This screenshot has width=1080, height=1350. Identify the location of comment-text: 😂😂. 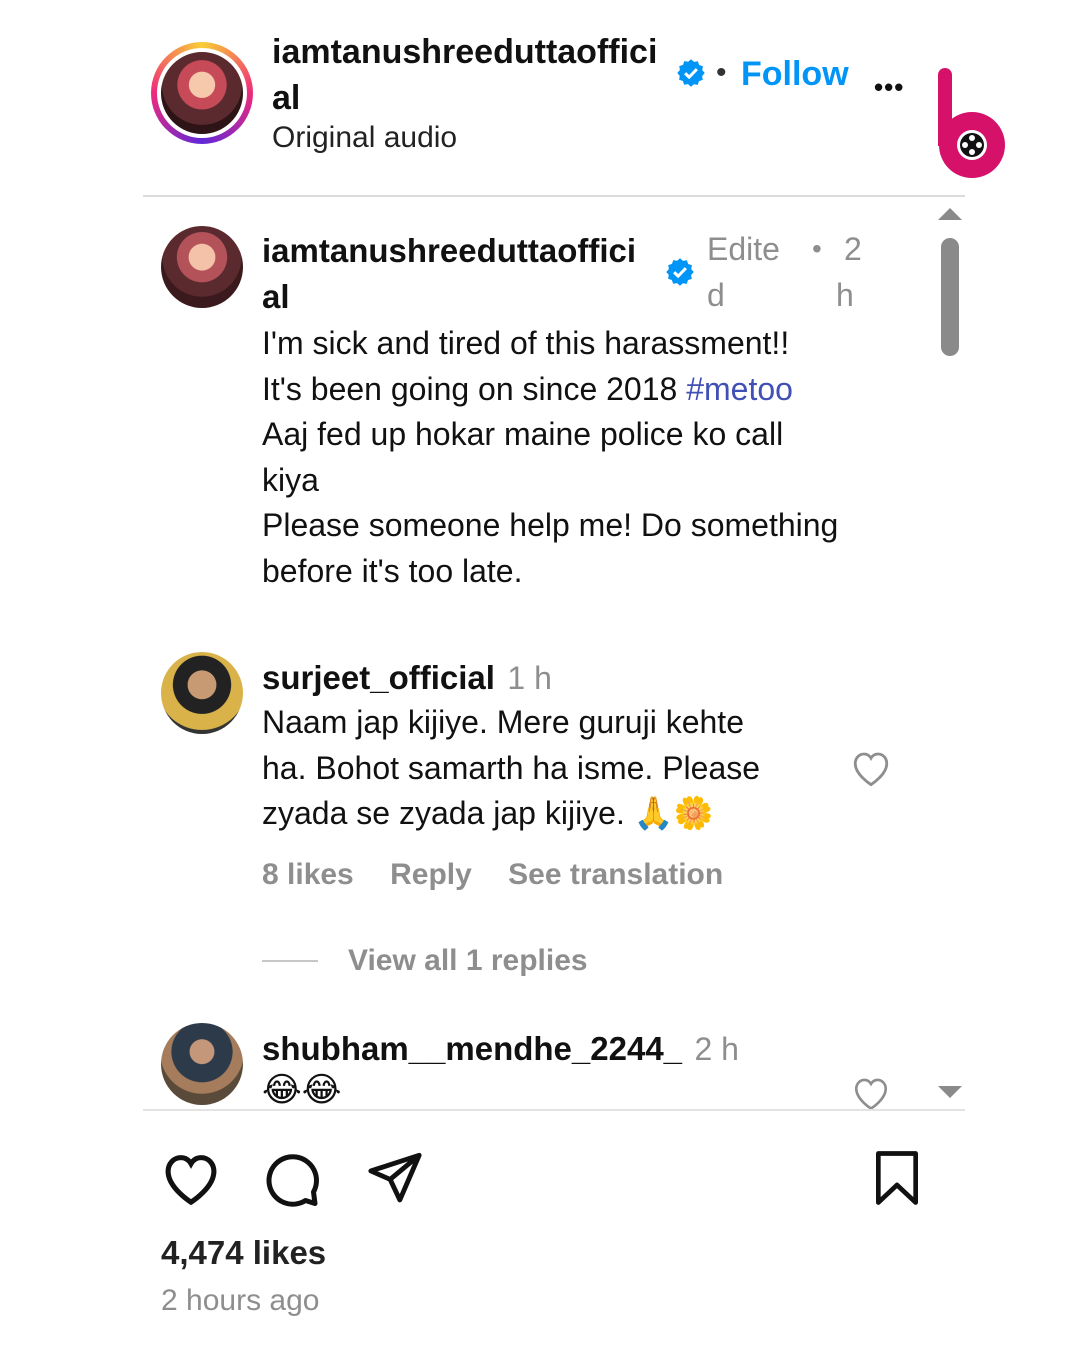
(302, 1089).